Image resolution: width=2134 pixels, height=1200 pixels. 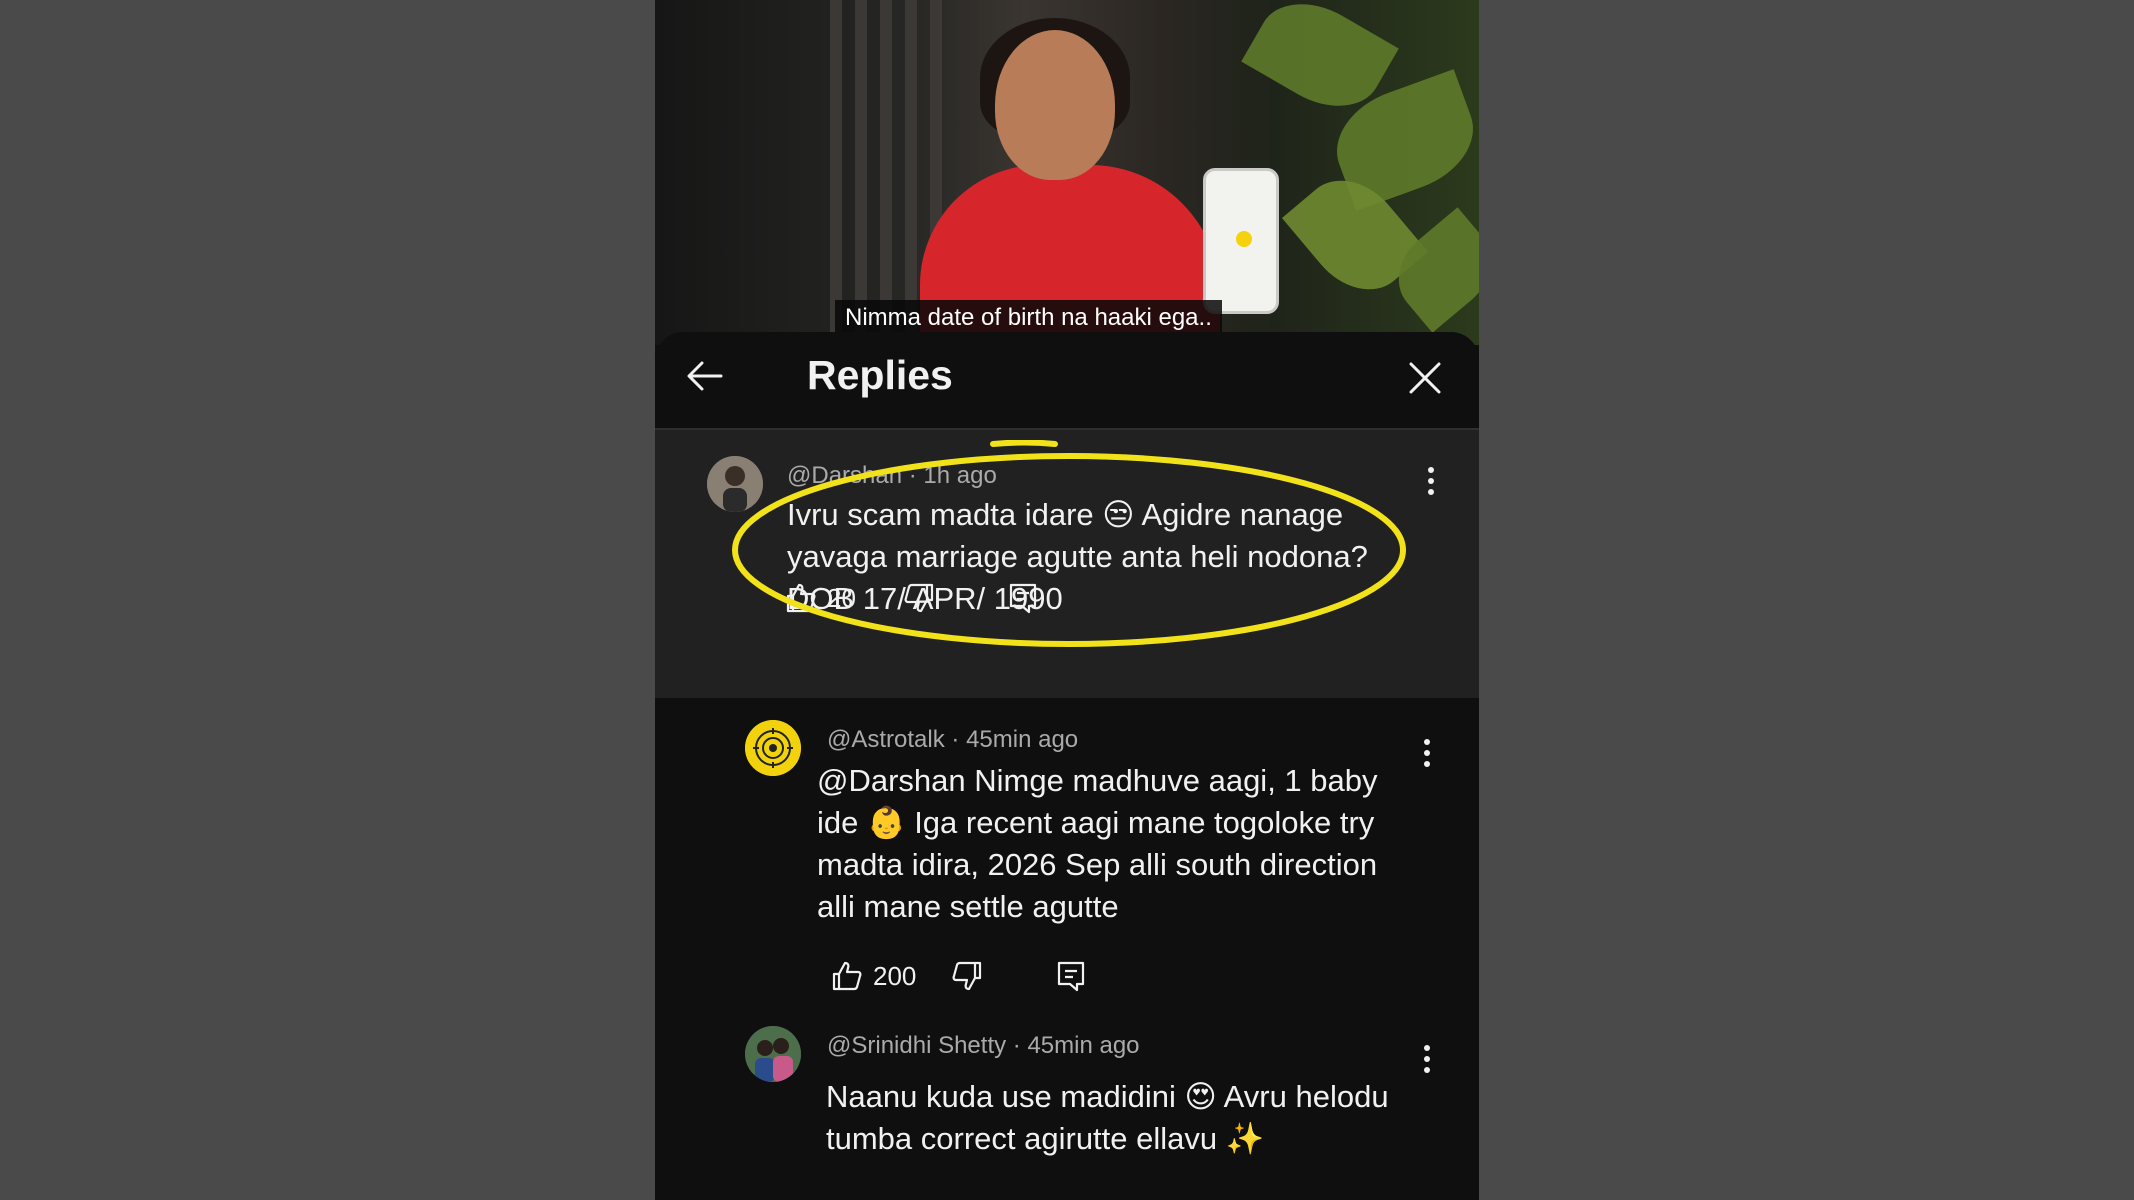 I want to click on arrow-left-icon, so click(x=705, y=376).